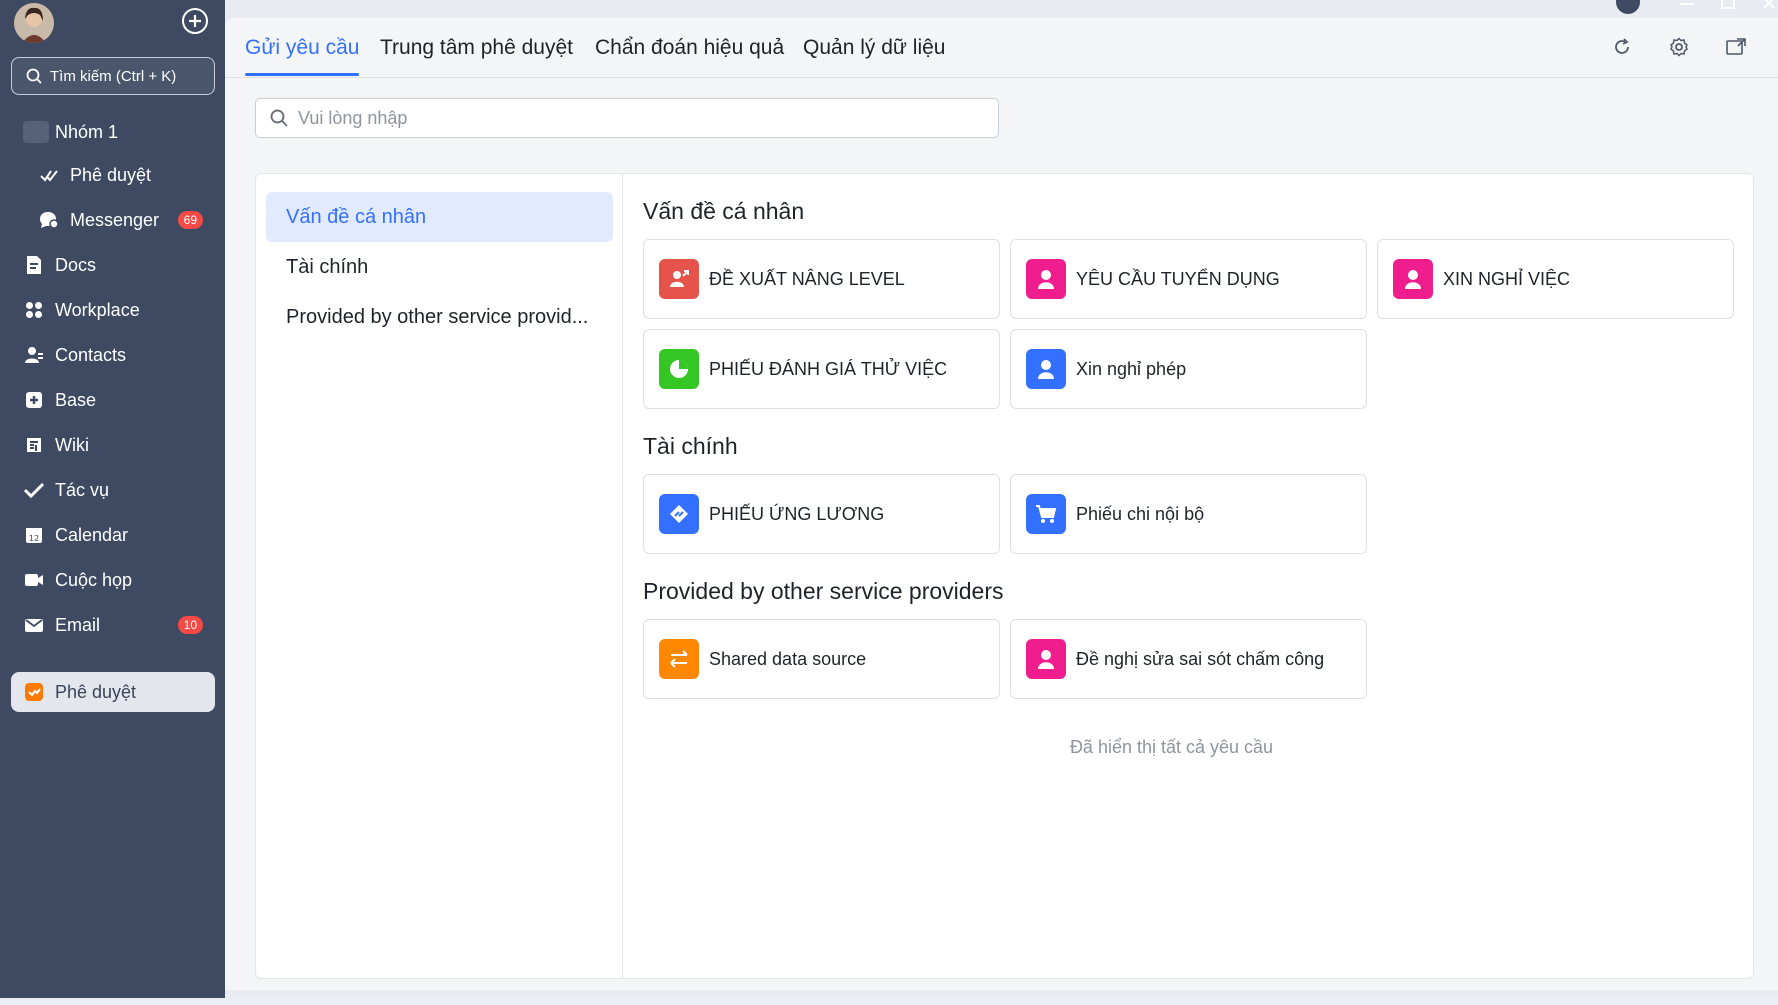  What do you see at coordinates (689, 56) in the screenshot?
I see `tab-efficiency-diagnosis: Chẩn đoán hiệu quả` at bounding box center [689, 56].